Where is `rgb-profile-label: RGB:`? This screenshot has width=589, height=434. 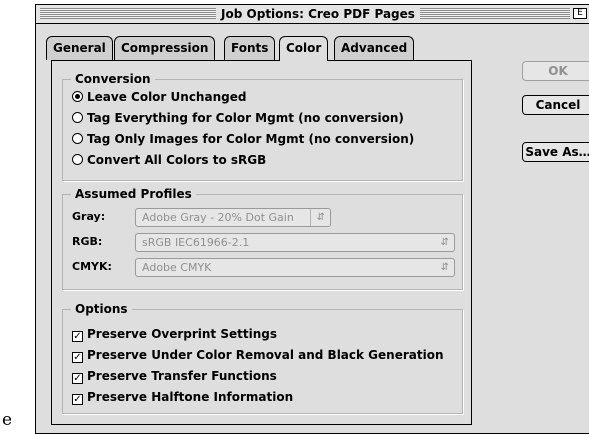 rgb-profile-label: RGB: is located at coordinates (87, 241).